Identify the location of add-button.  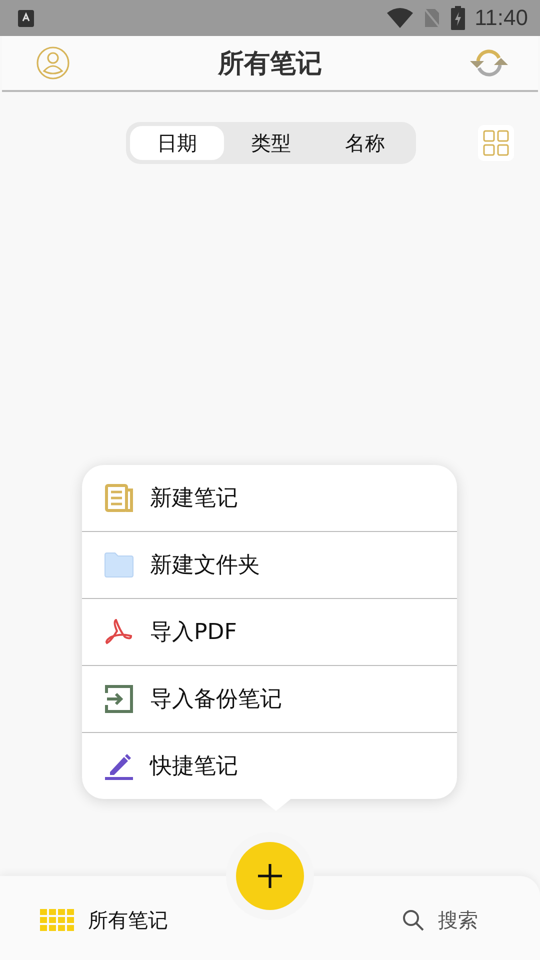
(270, 876).